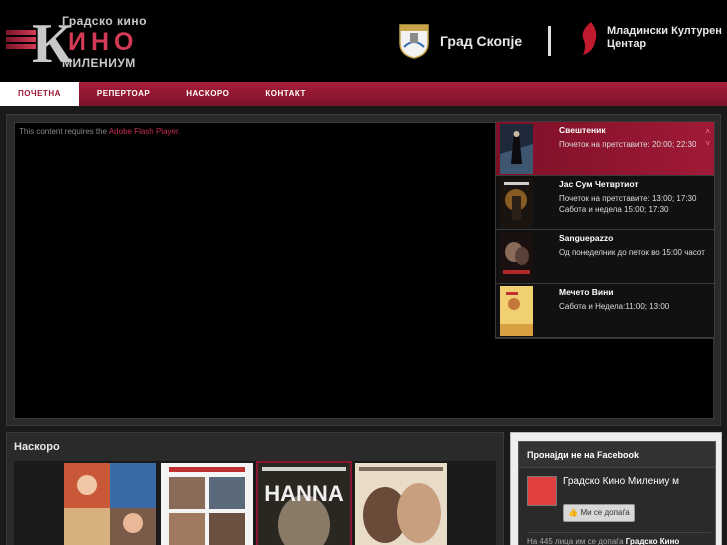  I want to click on coming-soon-strip: HANNA, so click(255, 503).